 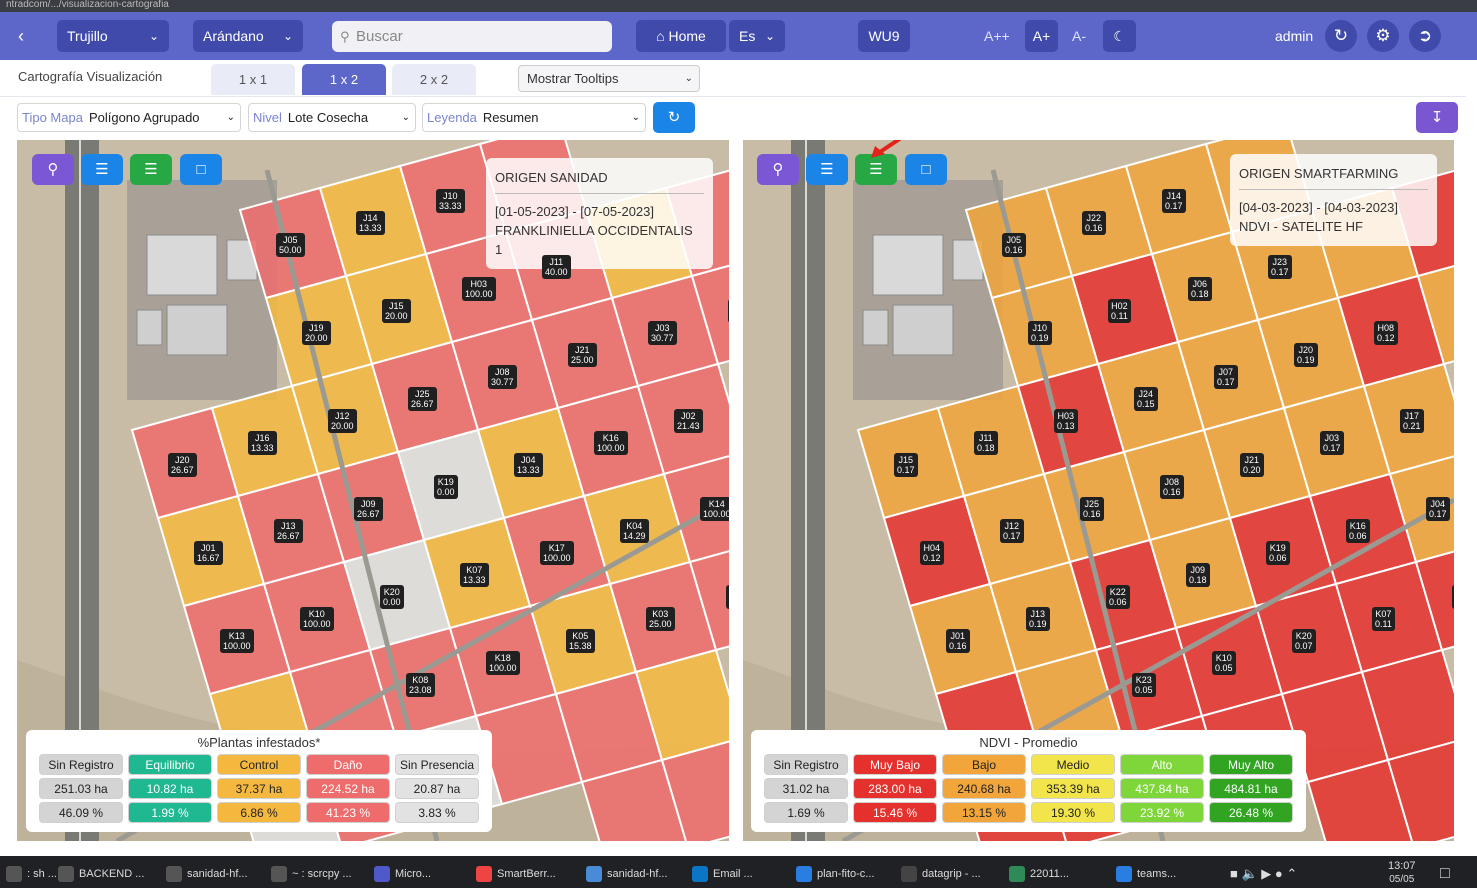 What do you see at coordinates (997, 36) in the screenshot?
I see `font-increase-2-button: A++` at bounding box center [997, 36].